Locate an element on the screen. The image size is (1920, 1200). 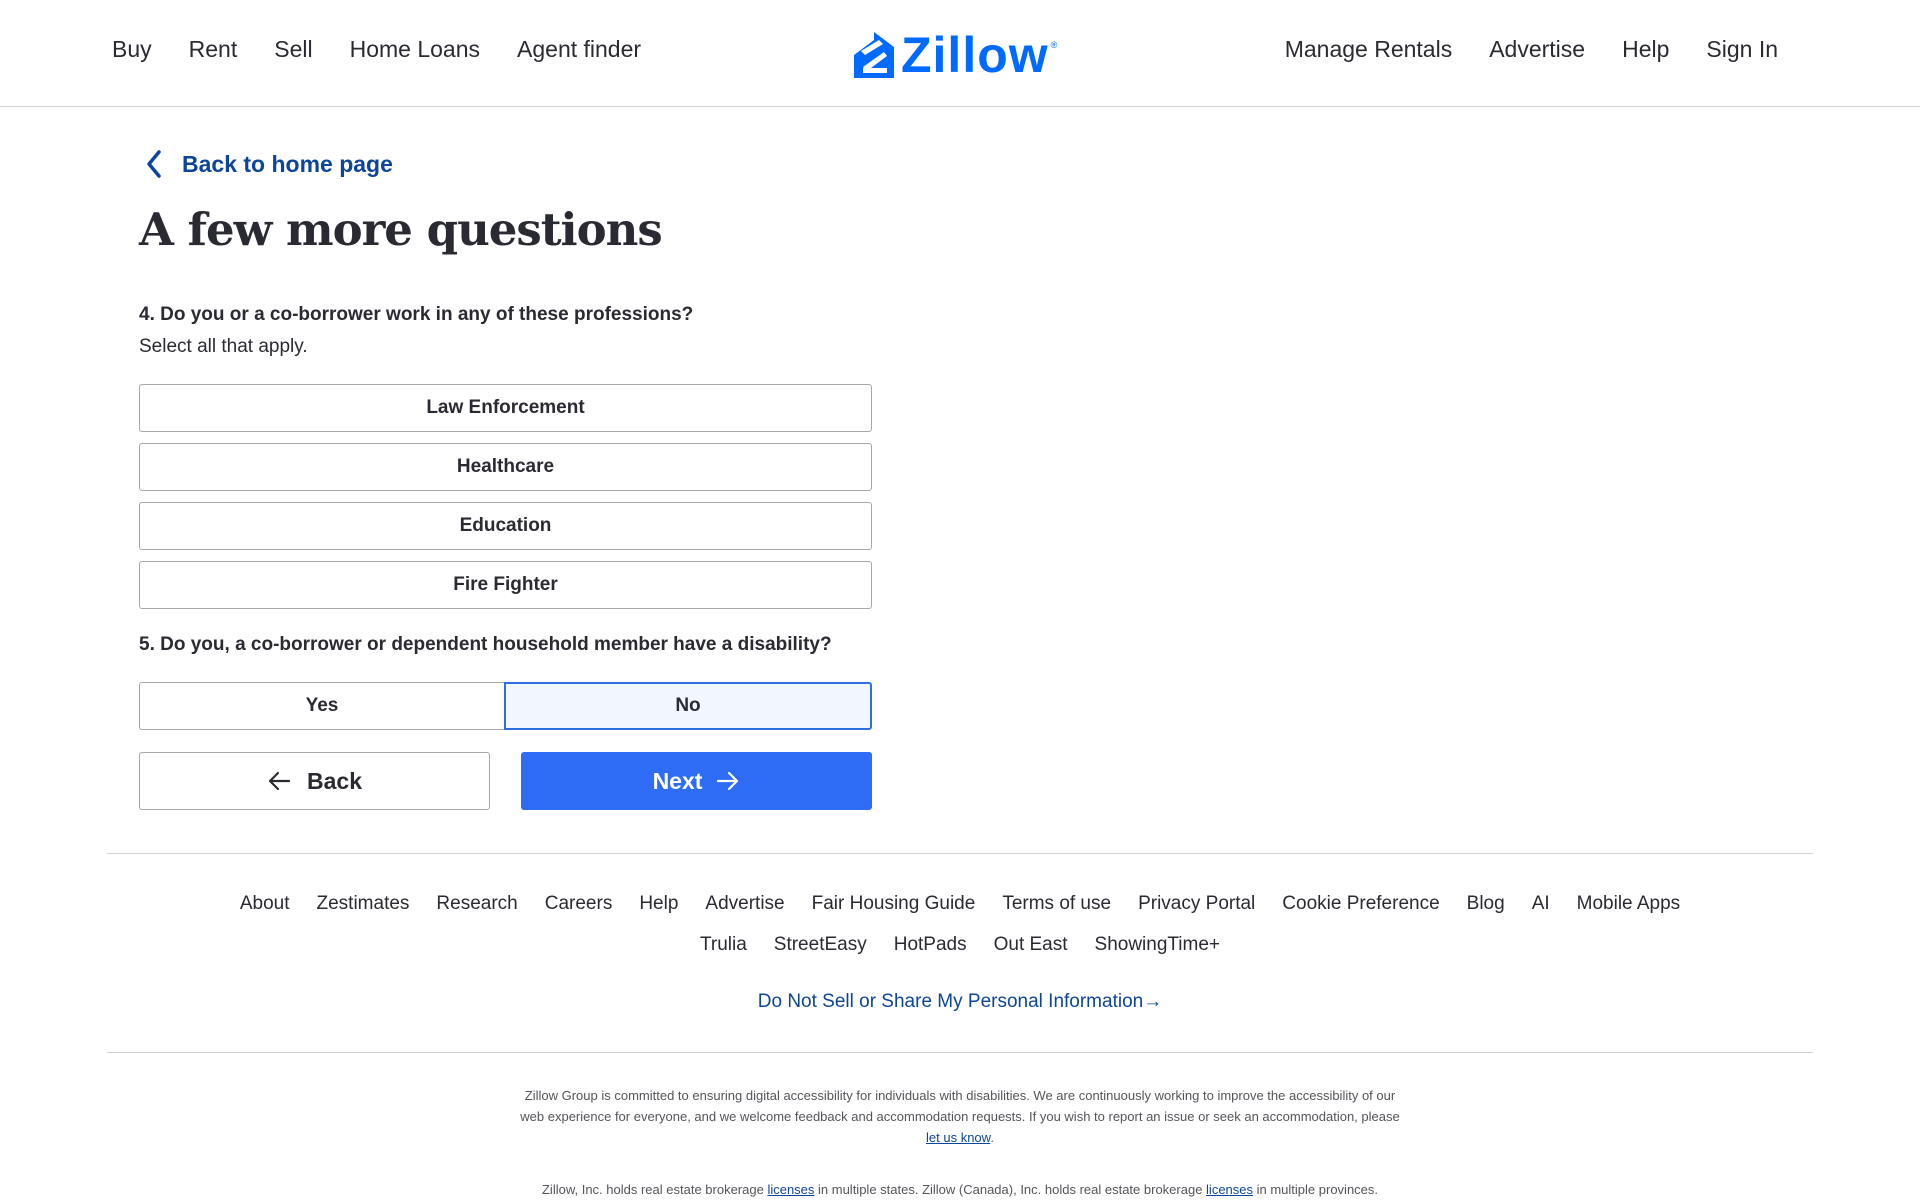
zillow-logo: Zillow ® is located at coordinates (955, 55).